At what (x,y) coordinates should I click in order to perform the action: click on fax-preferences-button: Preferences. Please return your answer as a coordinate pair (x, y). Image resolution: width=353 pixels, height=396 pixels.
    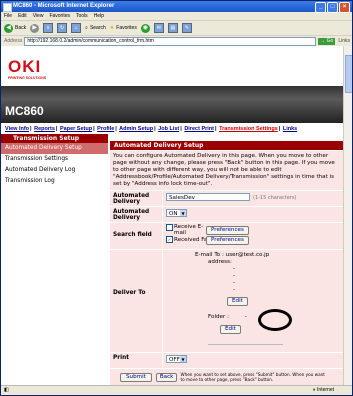
    Looking at the image, I should click on (227, 240).